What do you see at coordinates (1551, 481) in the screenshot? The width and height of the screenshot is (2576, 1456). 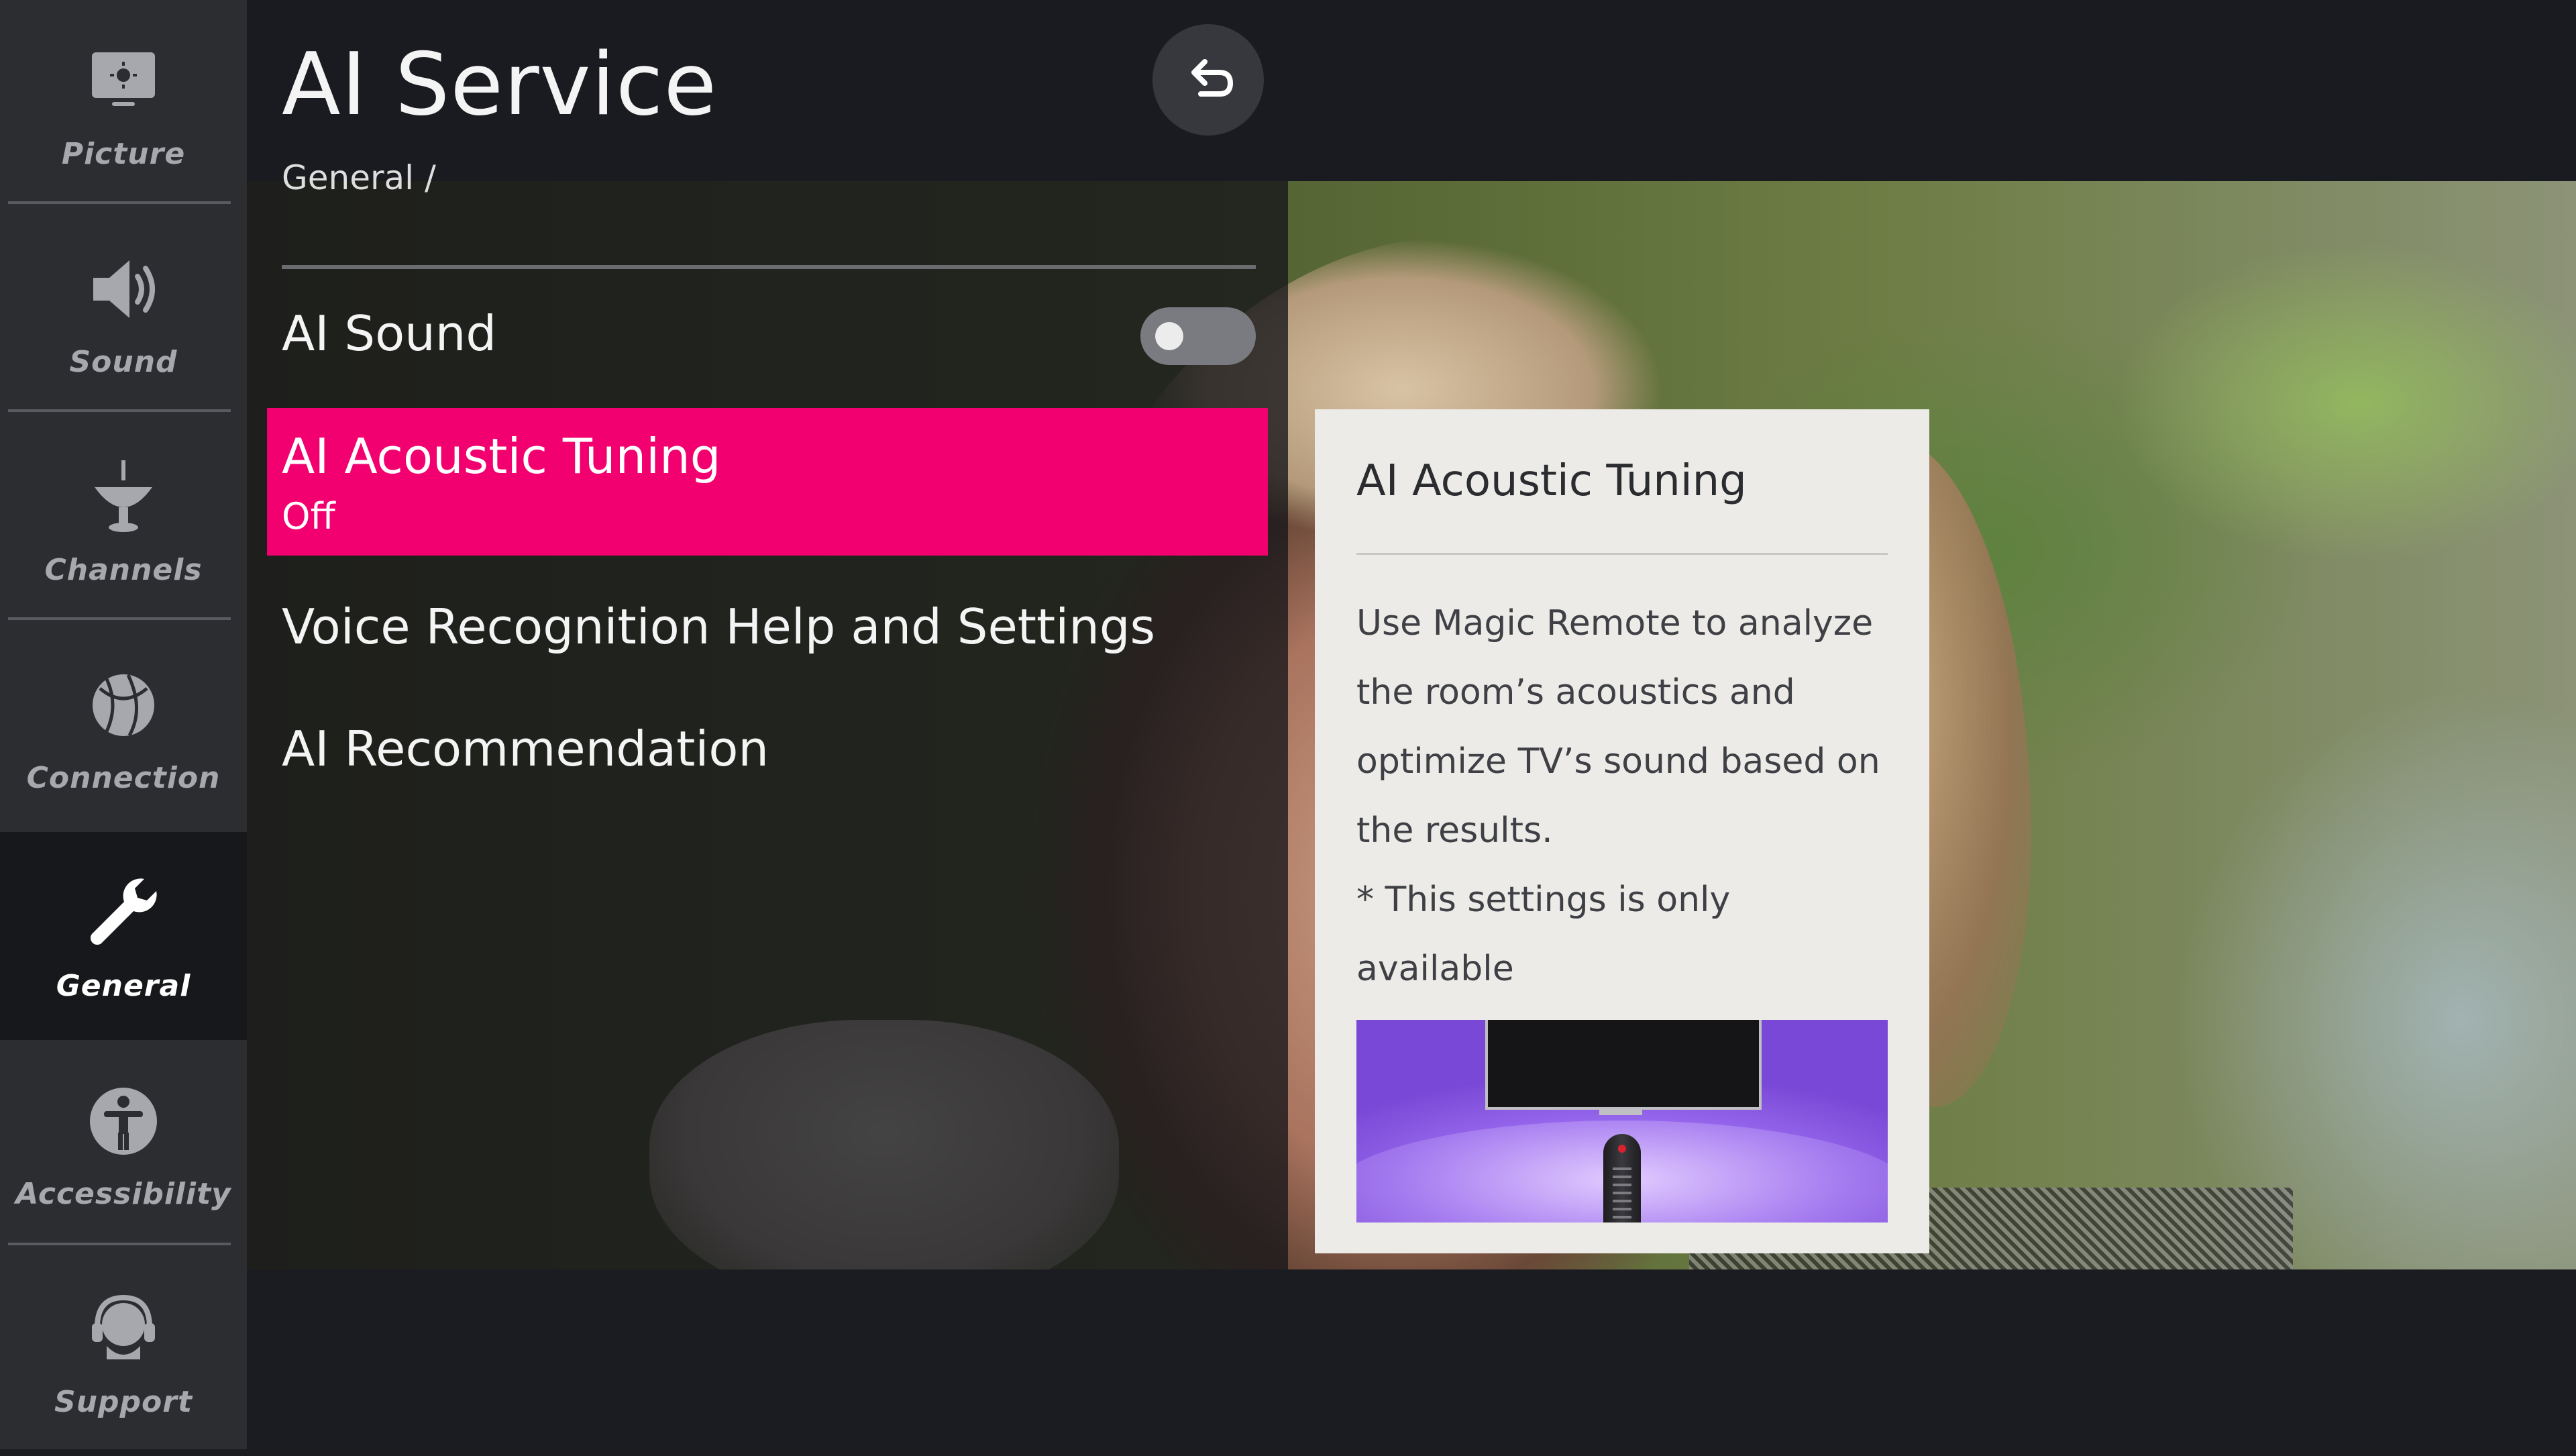 I see `info-title: AI Acoustic Tuning` at bounding box center [1551, 481].